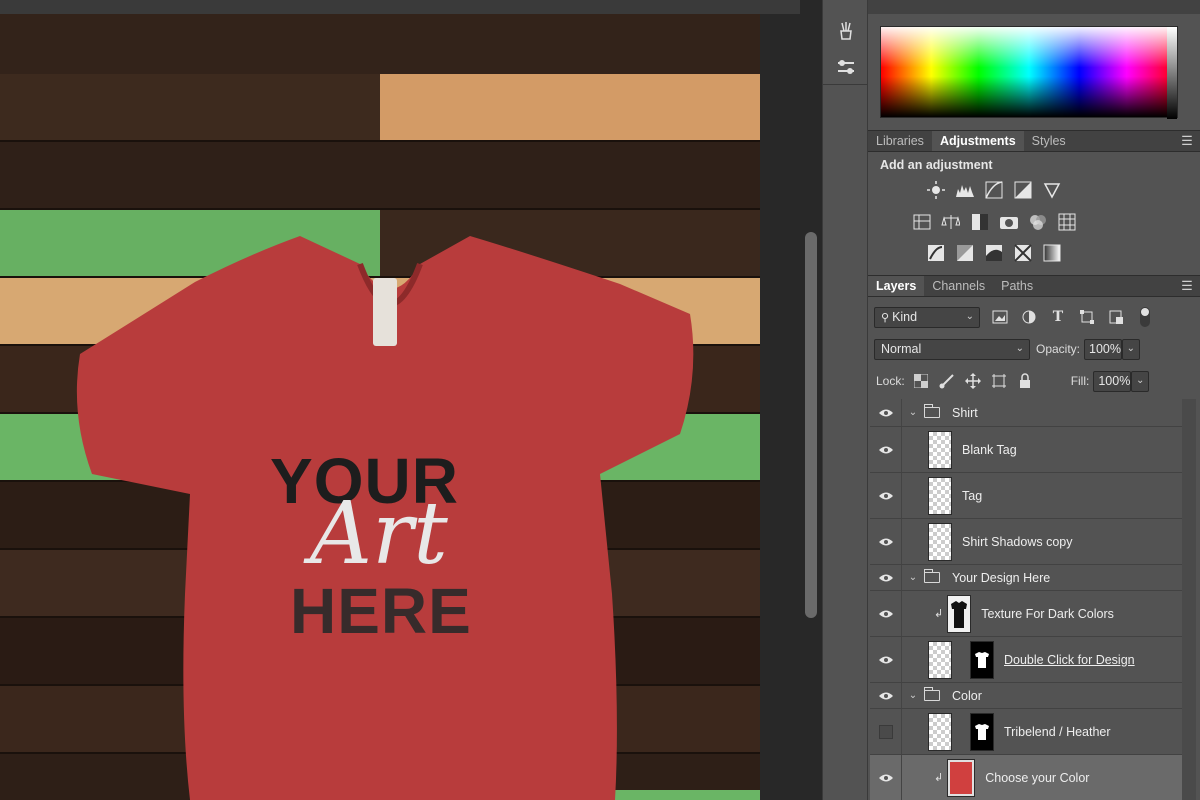  Describe the element at coordinates (979, 221) in the screenshot. I see `black-white-icon` at that location.